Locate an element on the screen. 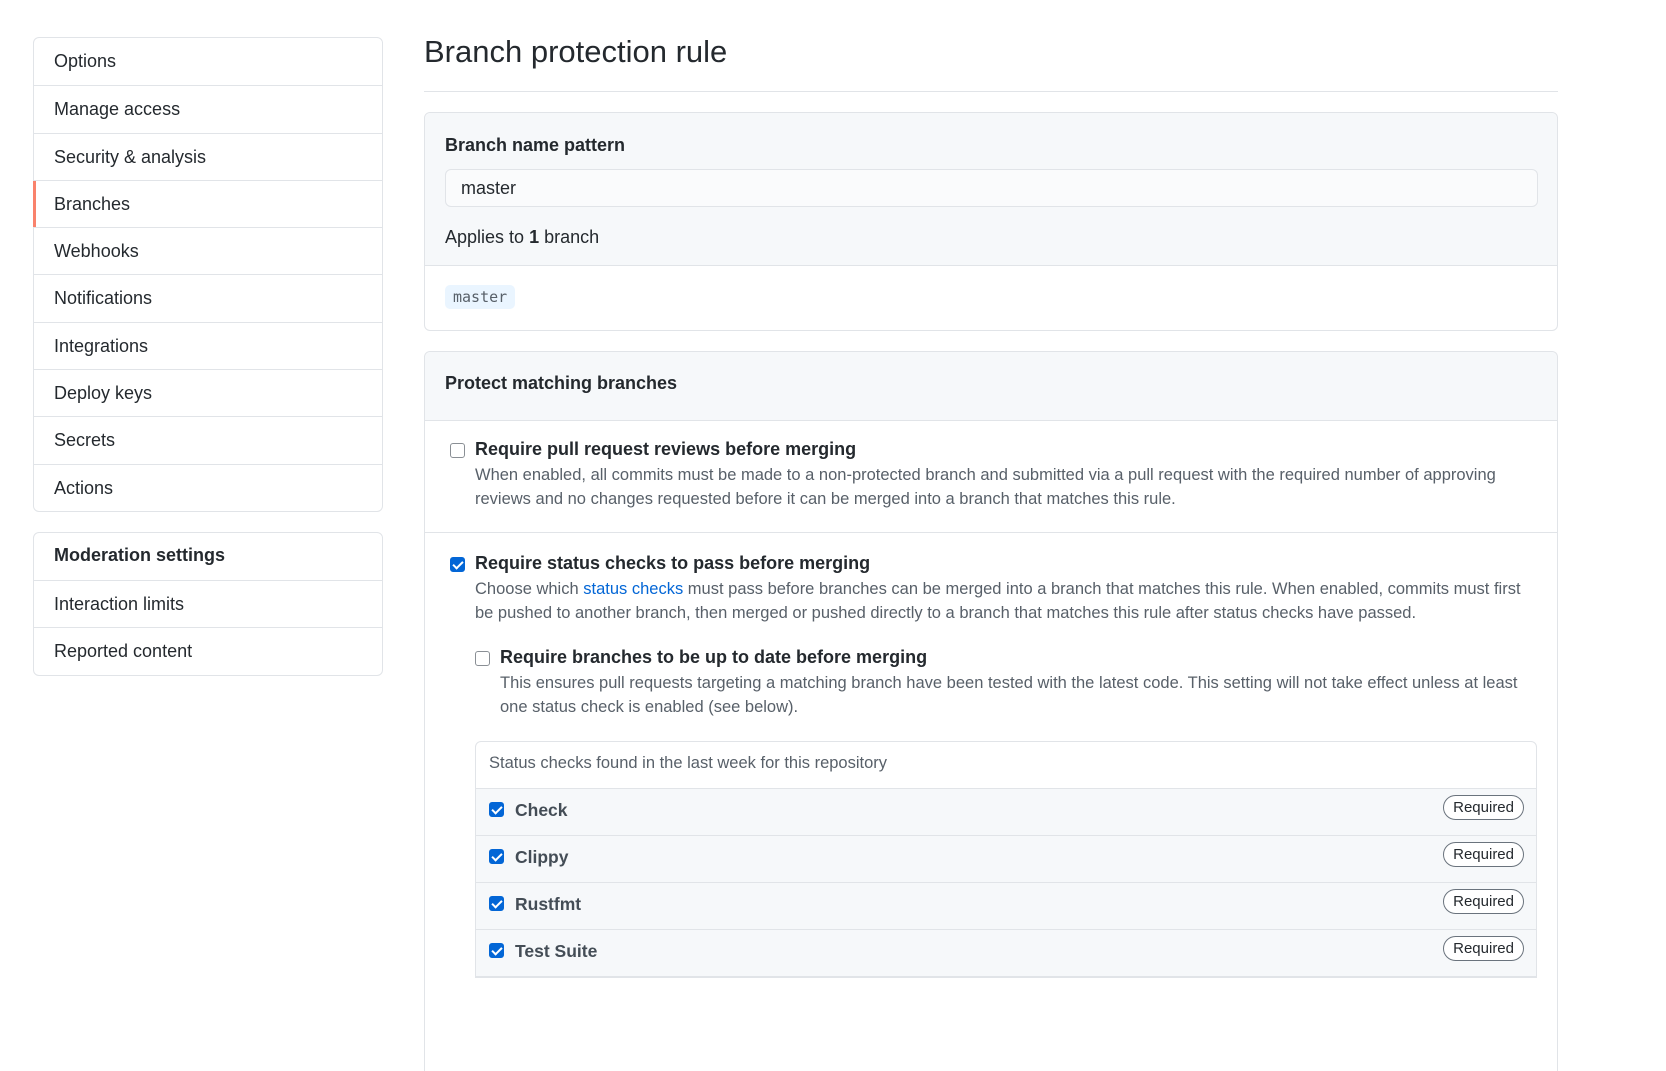  status-check-name: Test Suite is located at coordinates (556, 951).